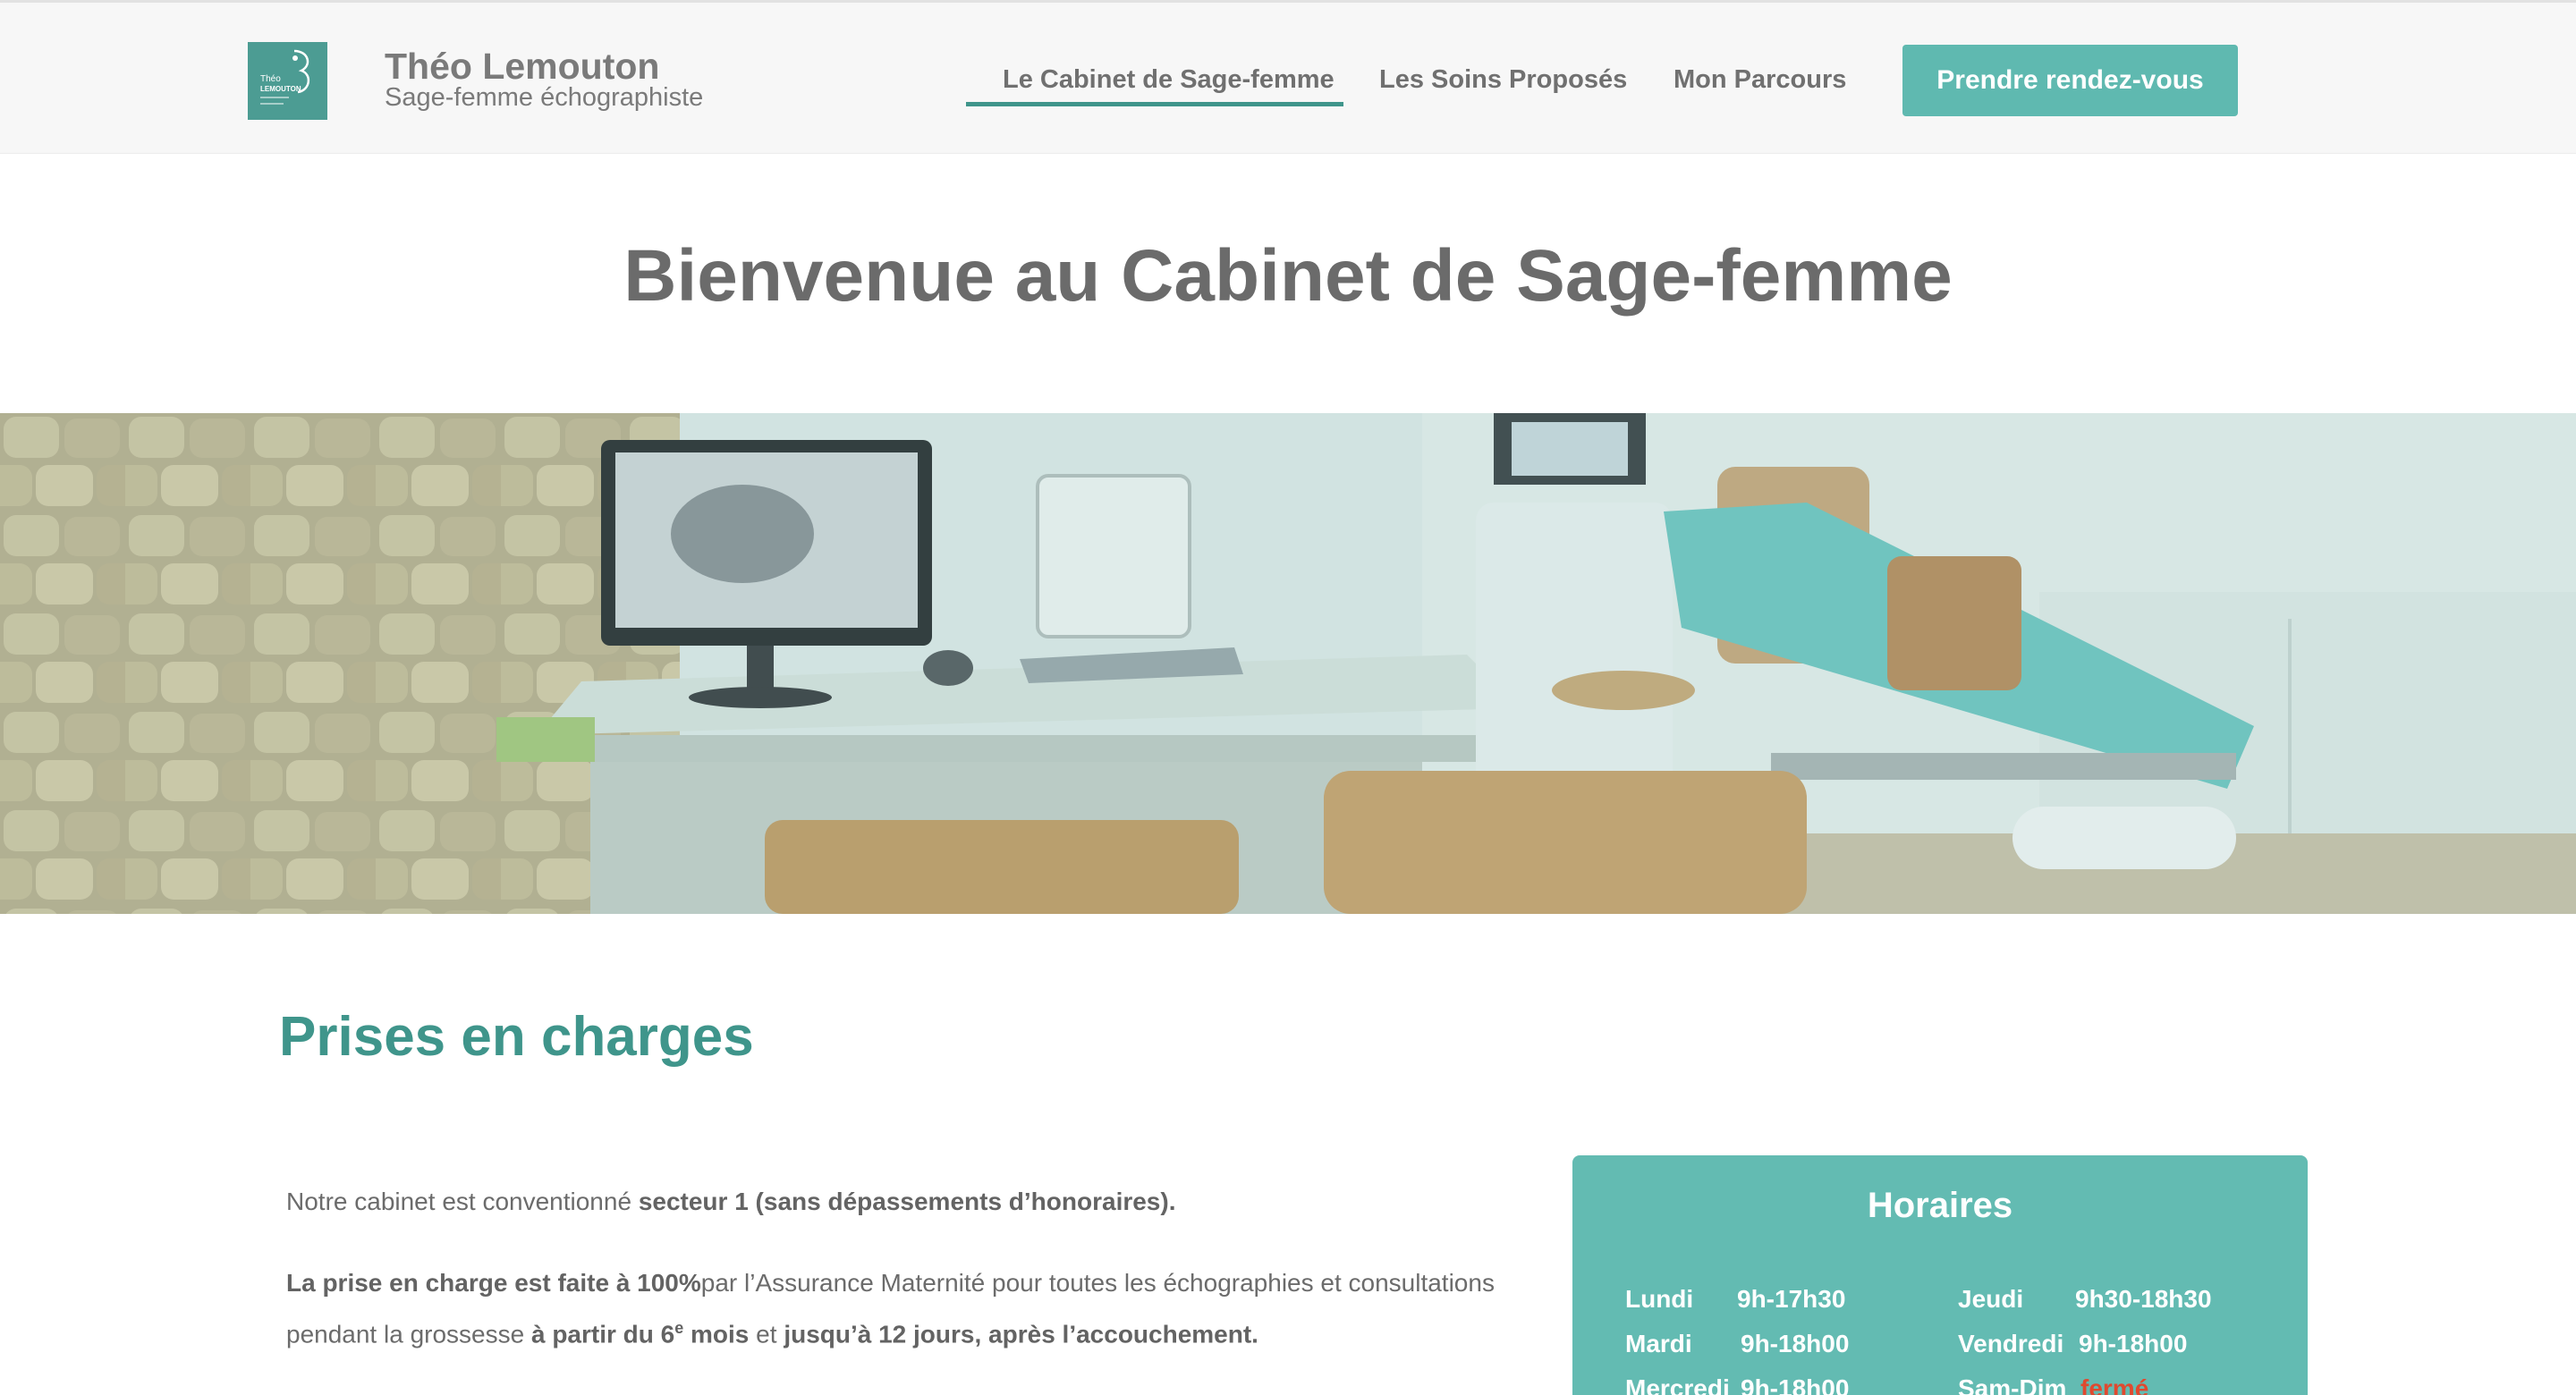  What do you see at coordinates (1940, 1205) in the screenshot?
I see `hours-title: Horaires` at bounding box center [1940, 1205].